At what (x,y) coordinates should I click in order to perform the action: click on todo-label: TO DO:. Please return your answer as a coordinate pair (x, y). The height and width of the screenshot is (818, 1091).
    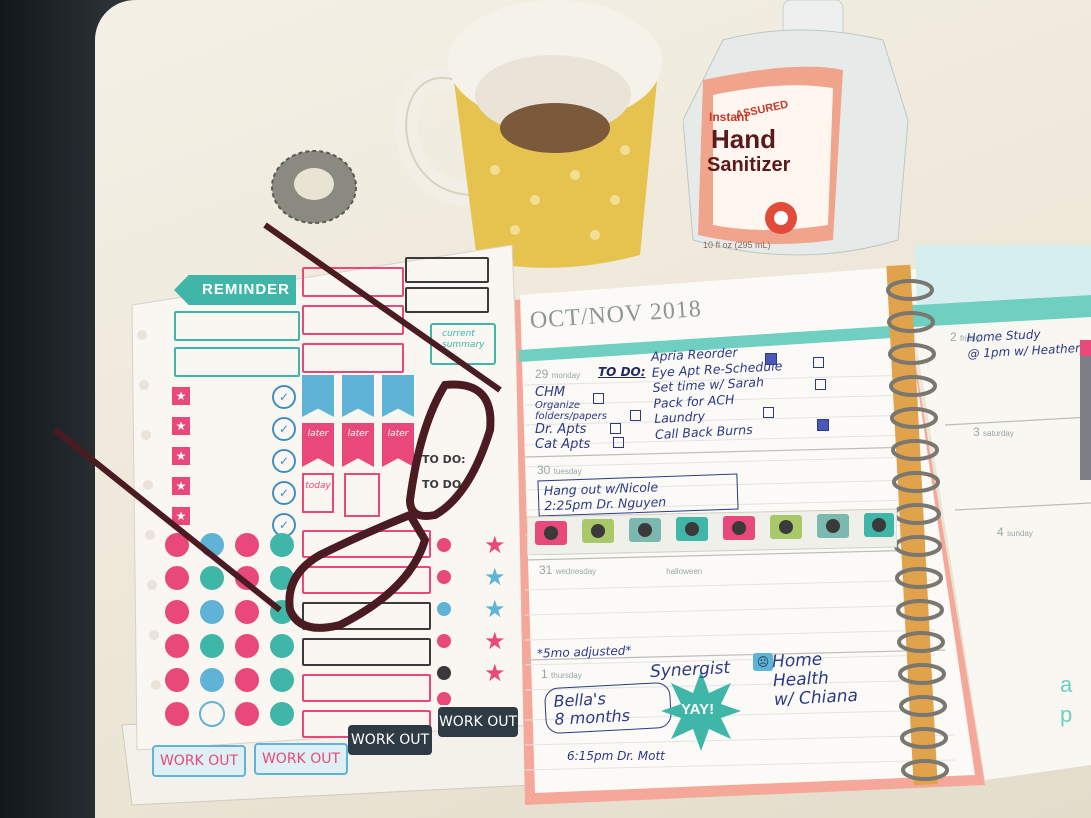
    Looking at the image, I should click on (622, 372).